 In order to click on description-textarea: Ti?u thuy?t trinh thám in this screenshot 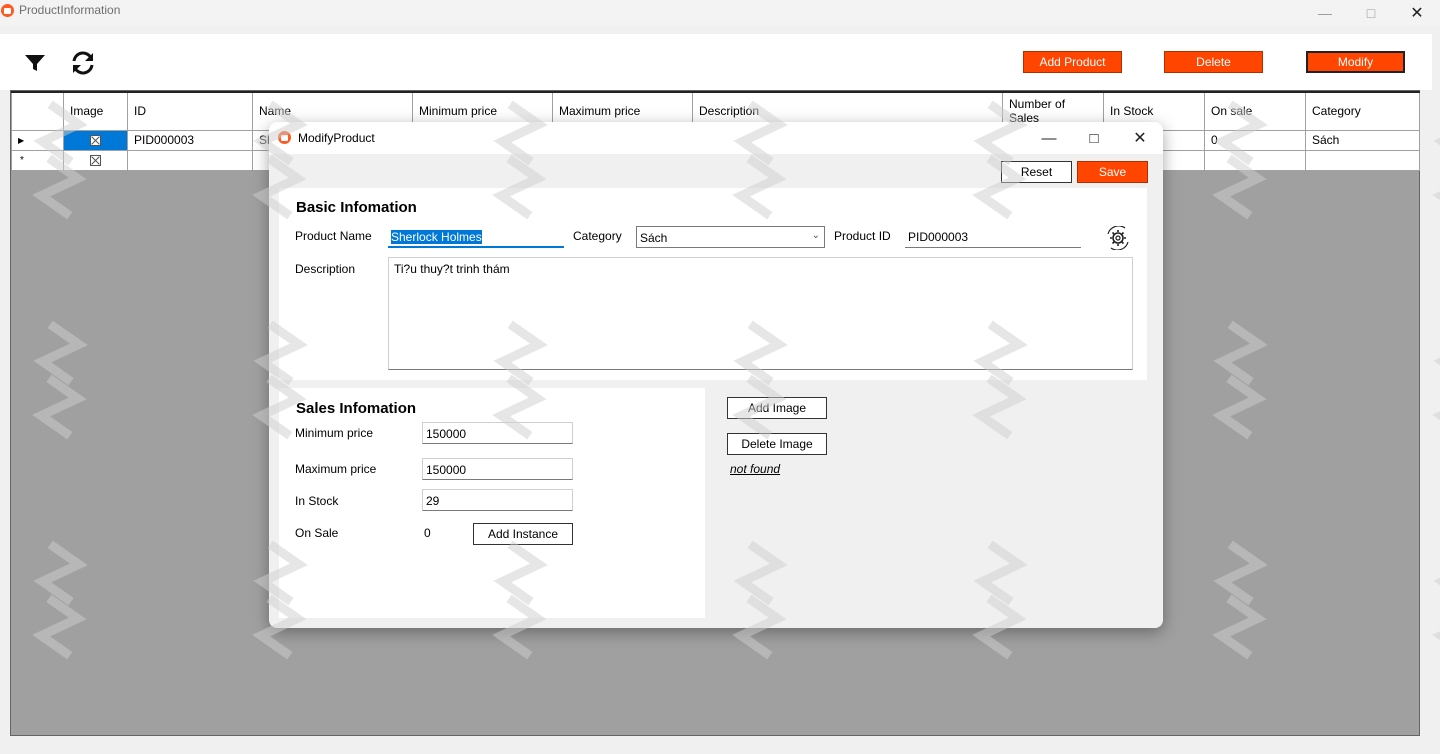, I will do `click(760, 313)`.